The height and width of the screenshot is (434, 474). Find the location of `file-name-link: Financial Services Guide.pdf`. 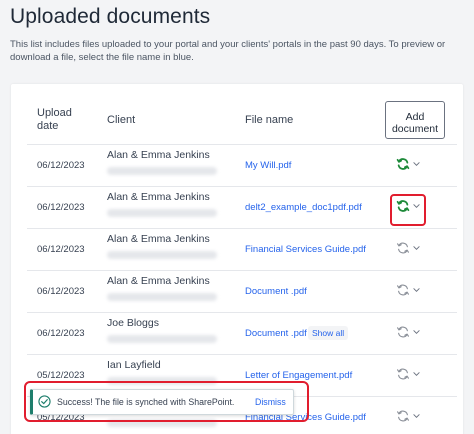

file-name-link: Financial Services Guide.pdf is located at coordinates (305, 249).